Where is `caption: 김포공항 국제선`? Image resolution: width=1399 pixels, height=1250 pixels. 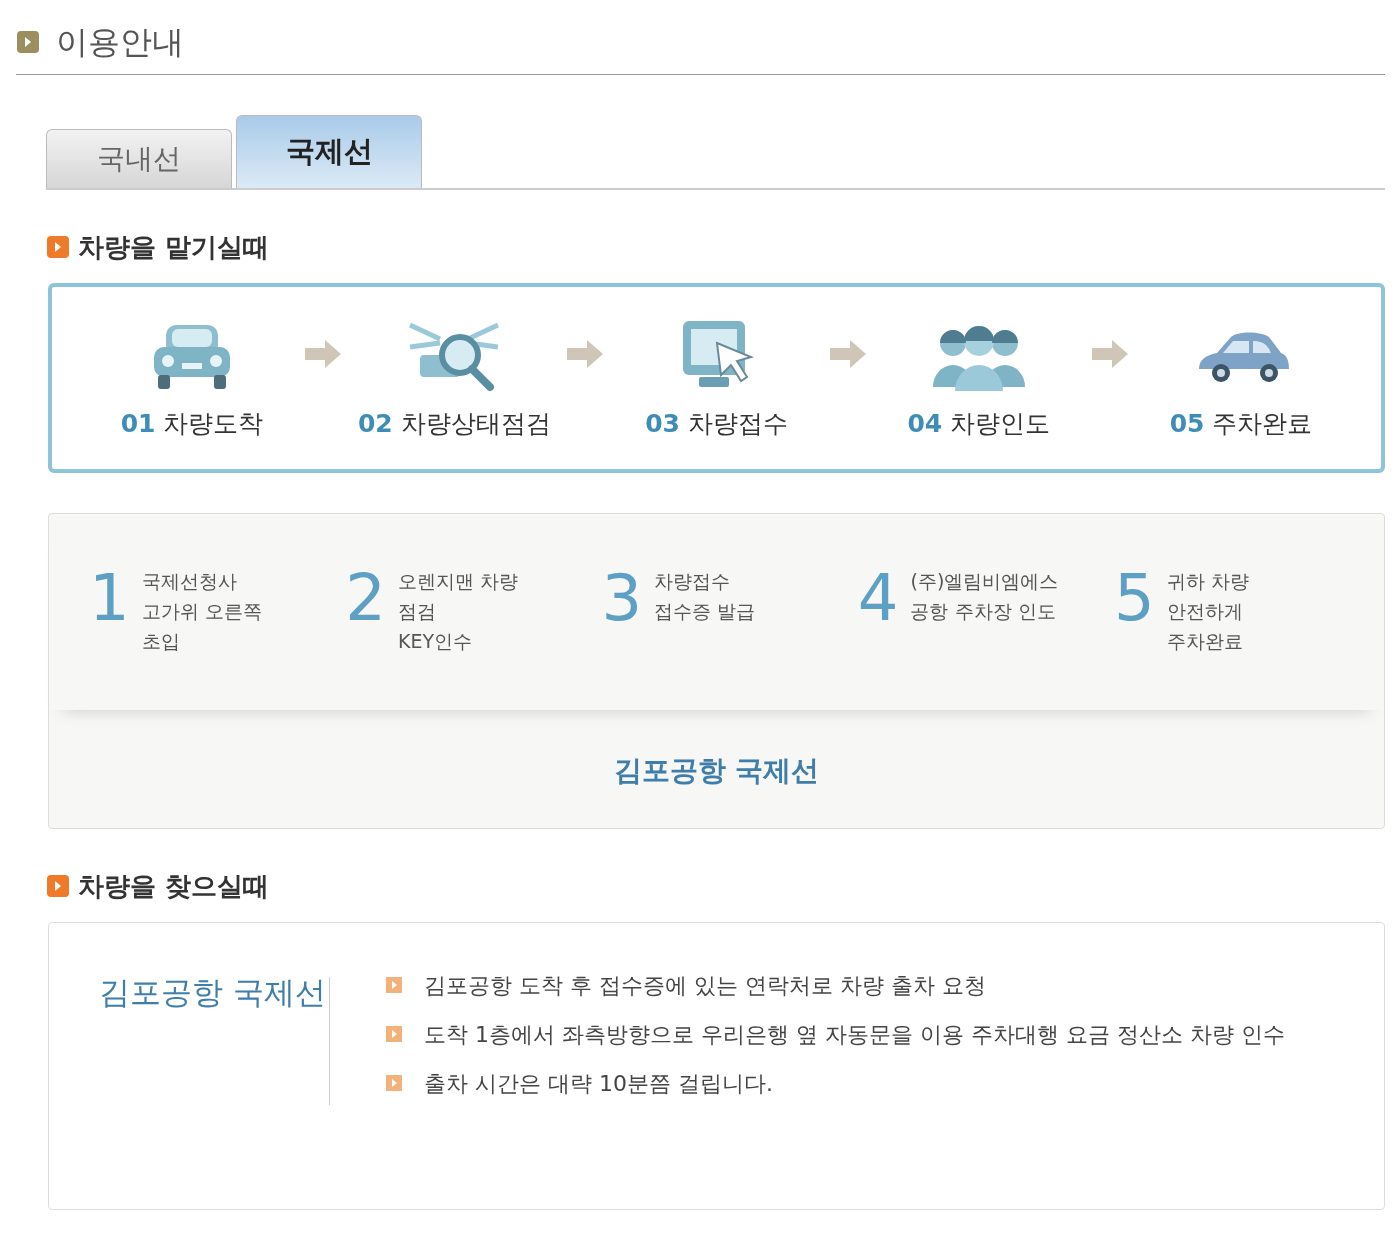
caption: 김포공항 국제선 is located at coordinates (716, 770).